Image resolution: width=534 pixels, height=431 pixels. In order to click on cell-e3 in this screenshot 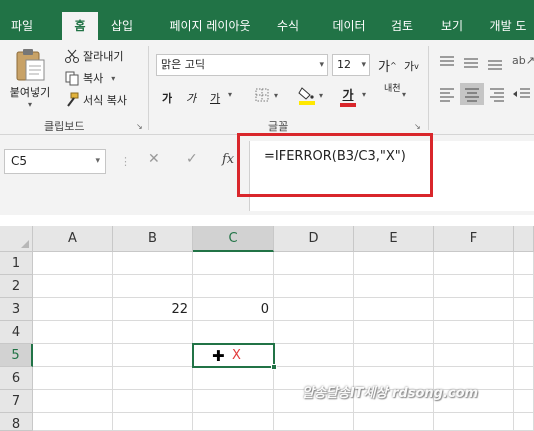, I will do `click(394, 309)`.